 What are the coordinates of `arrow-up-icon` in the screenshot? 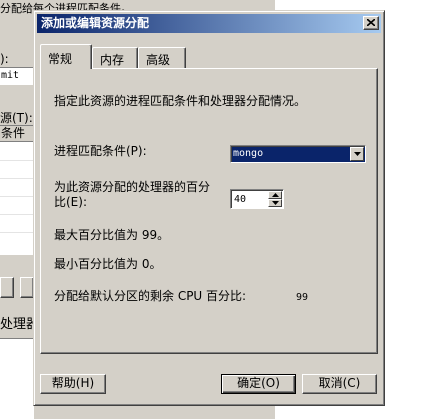 It's located at (275, 195).